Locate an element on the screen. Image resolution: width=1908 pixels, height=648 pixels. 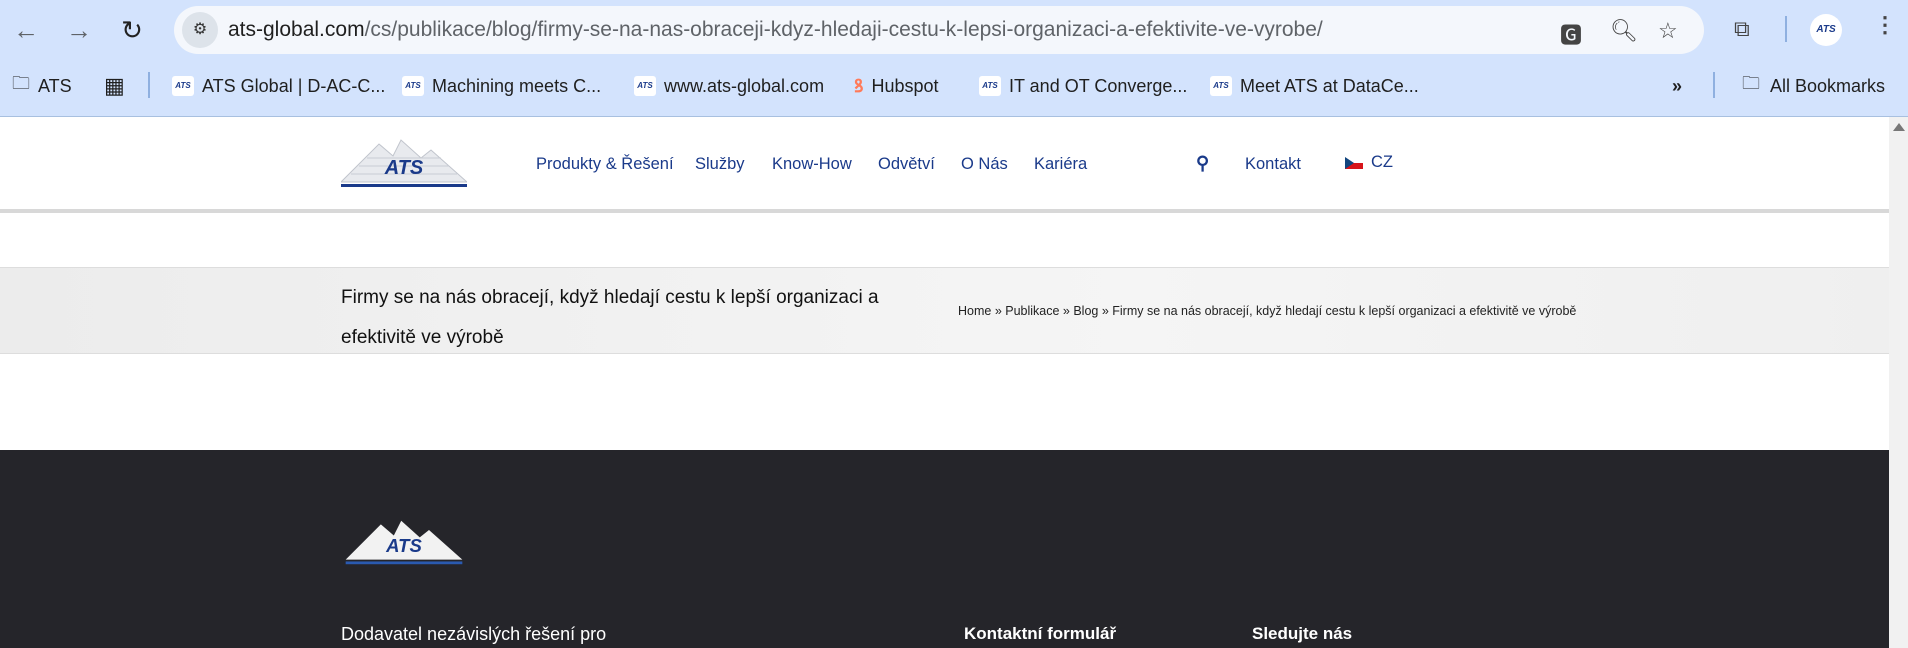
folder-gear-icon: 🗀 is located at coordinates (21, 83).